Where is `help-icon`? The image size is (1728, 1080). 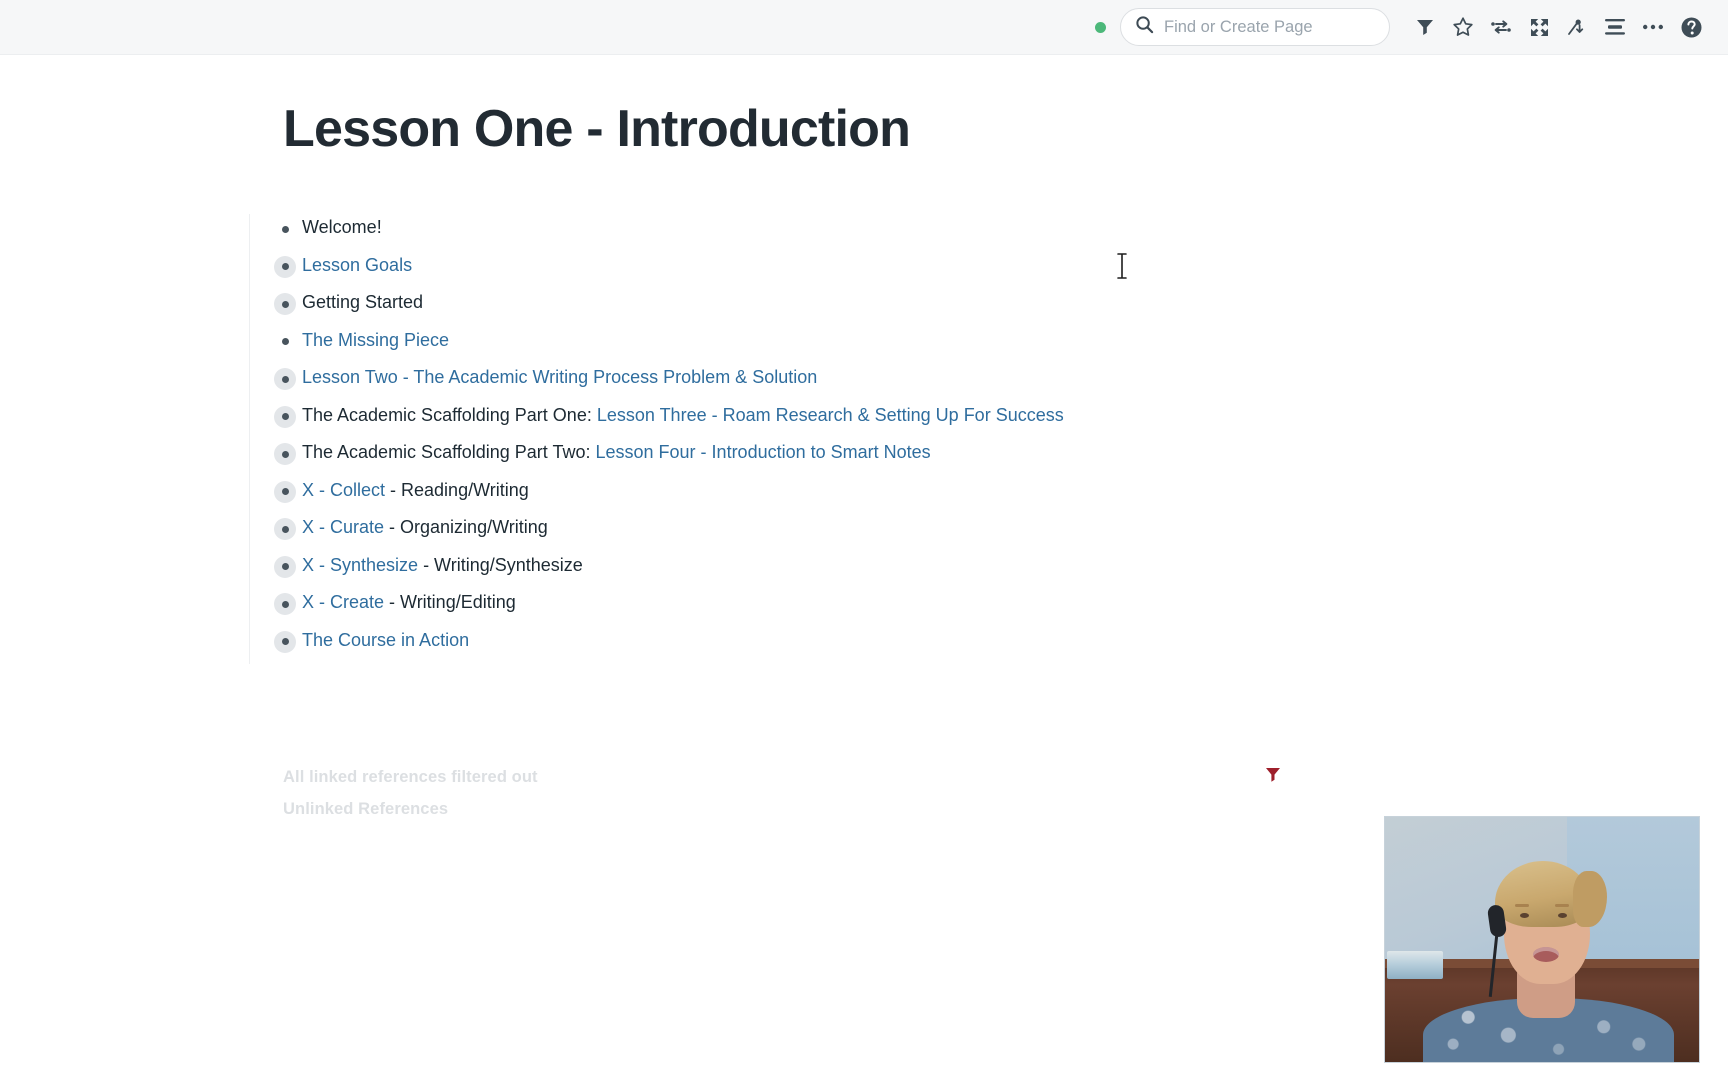
help-icon is located at coordinates (1691, 27).